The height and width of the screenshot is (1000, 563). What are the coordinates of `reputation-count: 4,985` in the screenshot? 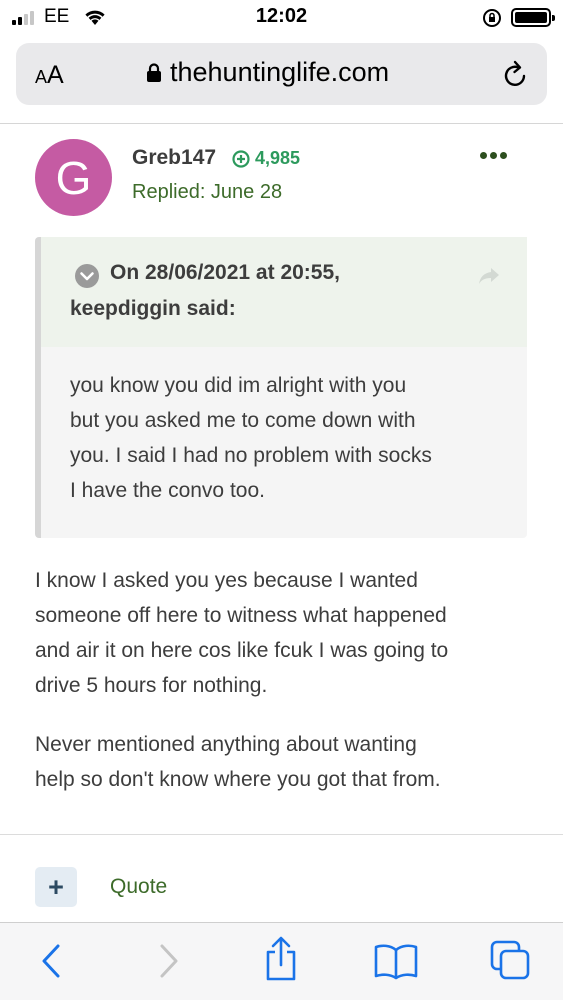 It's located at (278, 158).